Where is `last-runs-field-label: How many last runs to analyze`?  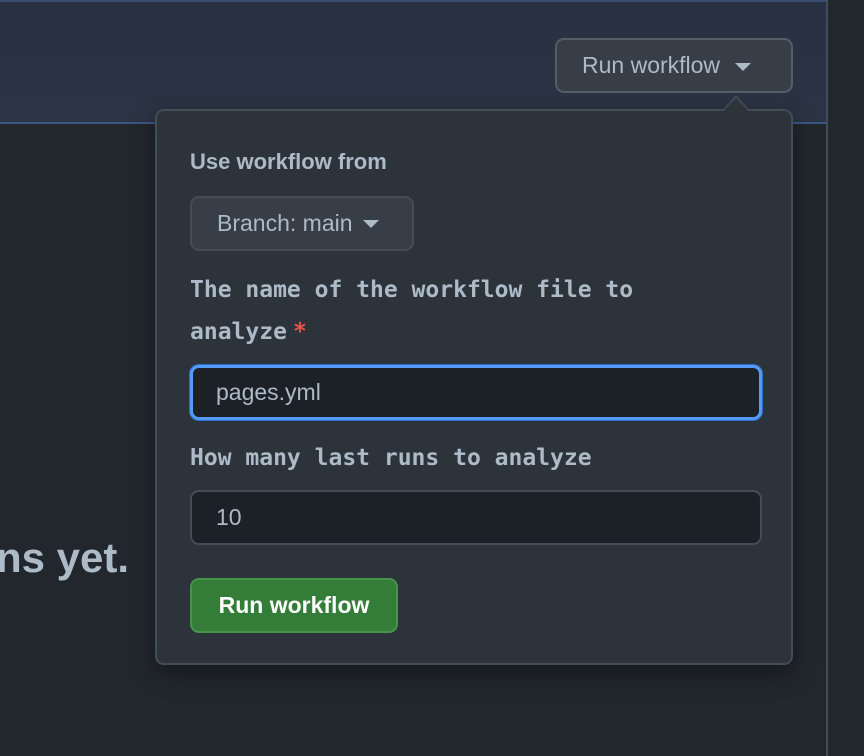
last-runs-field-label: How many last runs to analyze is located at coordinates (391, 458).